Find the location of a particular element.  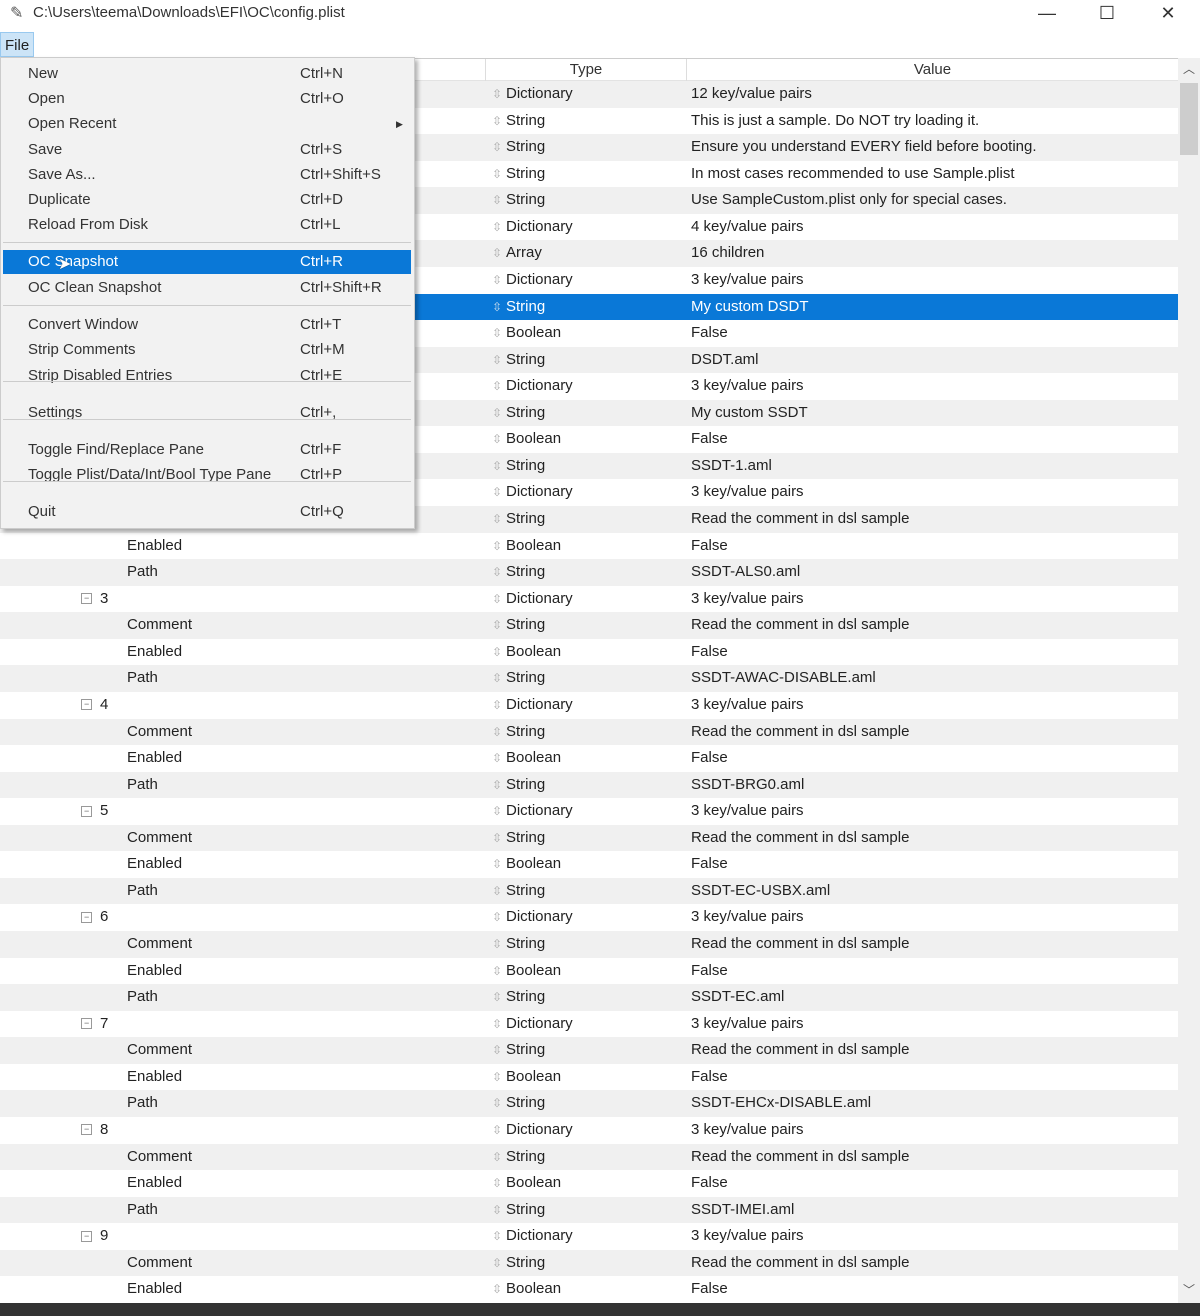

scroll-down-arrow-icon: ﹀ is located at coordinates (1189, 1291).